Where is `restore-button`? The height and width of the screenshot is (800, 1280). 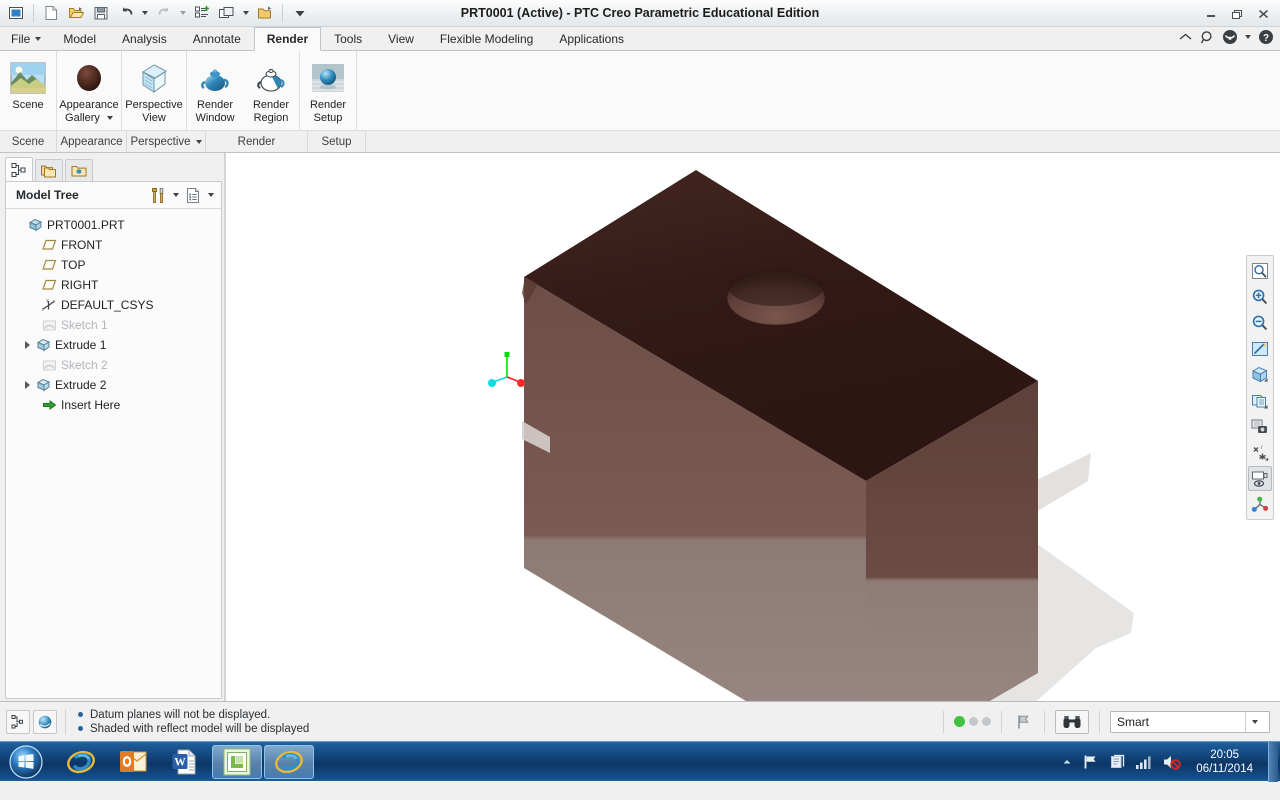 restore-button is located at coordinates (1237, 14).